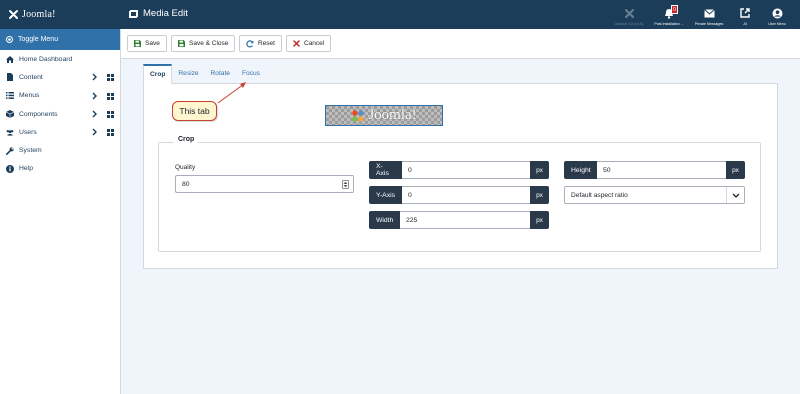  I want to click on aspect-ratio-value: Default aspect ratio, so click(599, 195).